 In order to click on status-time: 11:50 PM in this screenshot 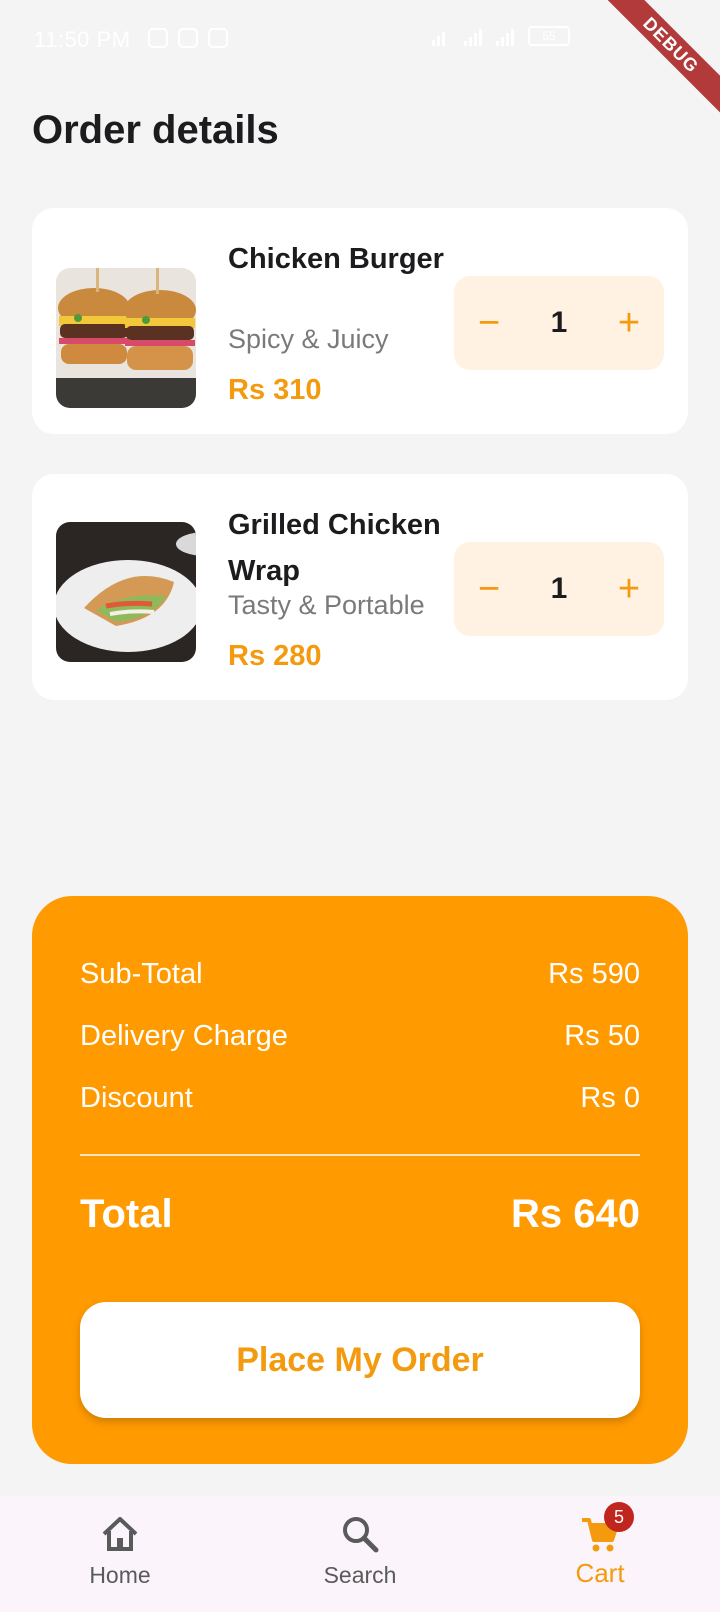, I will do `click(82, 39)`.